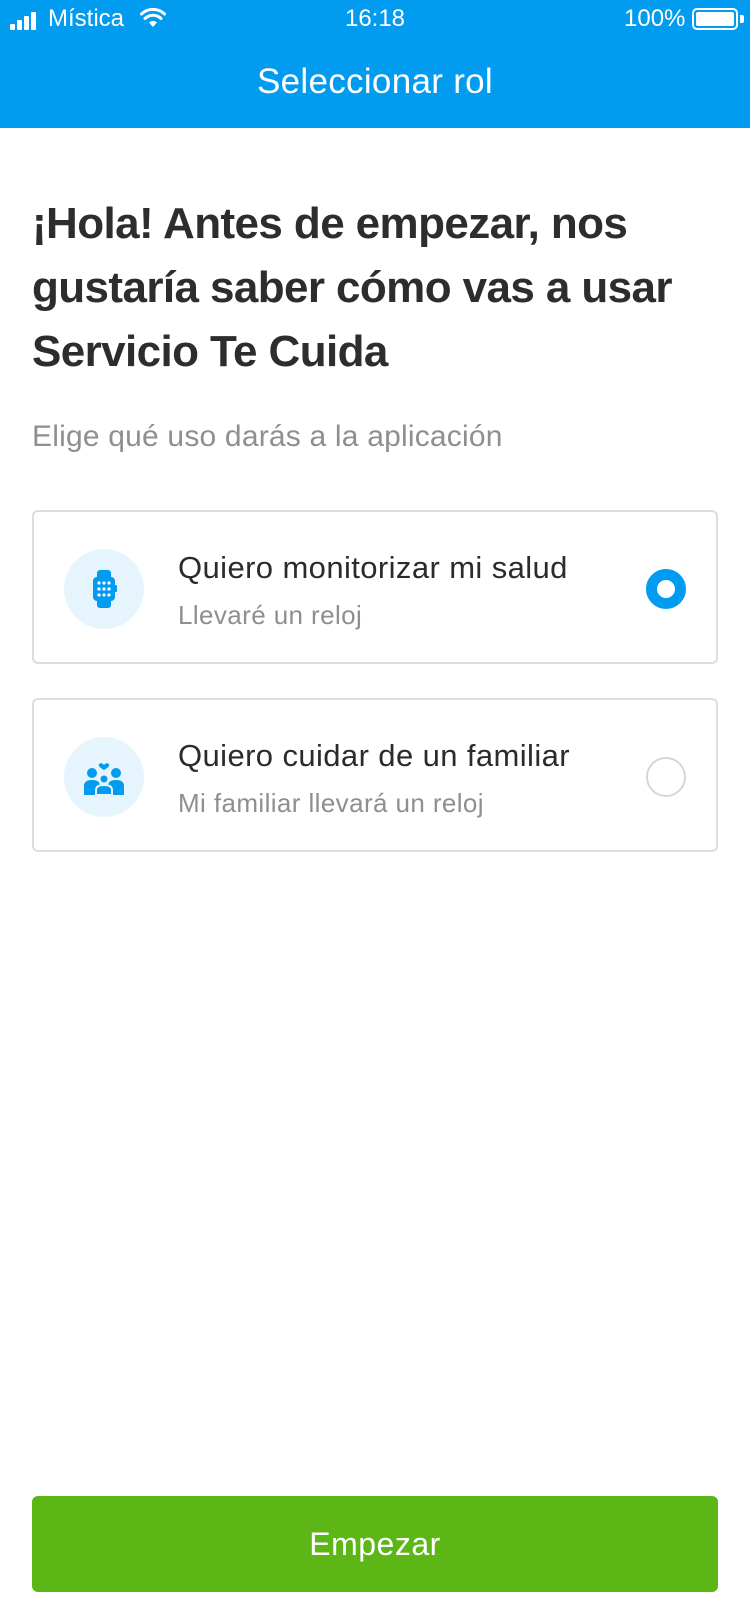 This screenshot has width=750, height=1624. I want to click on battery-tip, so click(742, 19).